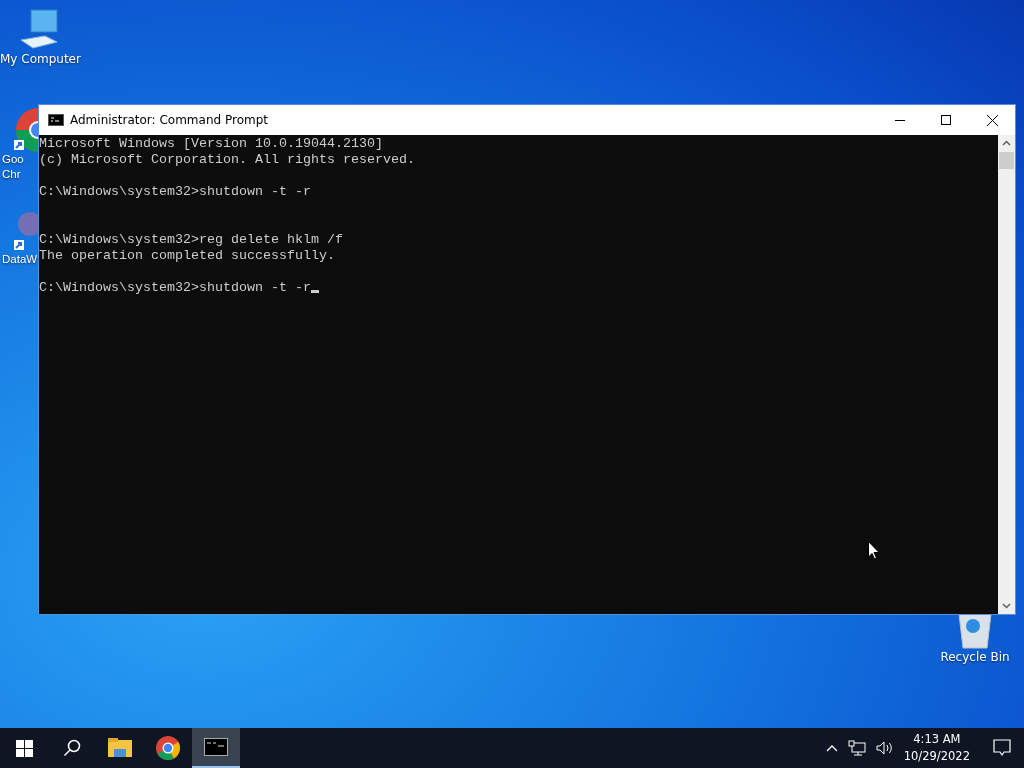 Image resolution: width=1024 pixels, height=768 pixels. What do you see at coordinates (168, 748) in the screenshot?
I see `chrome-icon` at bounding box center [168, 748].